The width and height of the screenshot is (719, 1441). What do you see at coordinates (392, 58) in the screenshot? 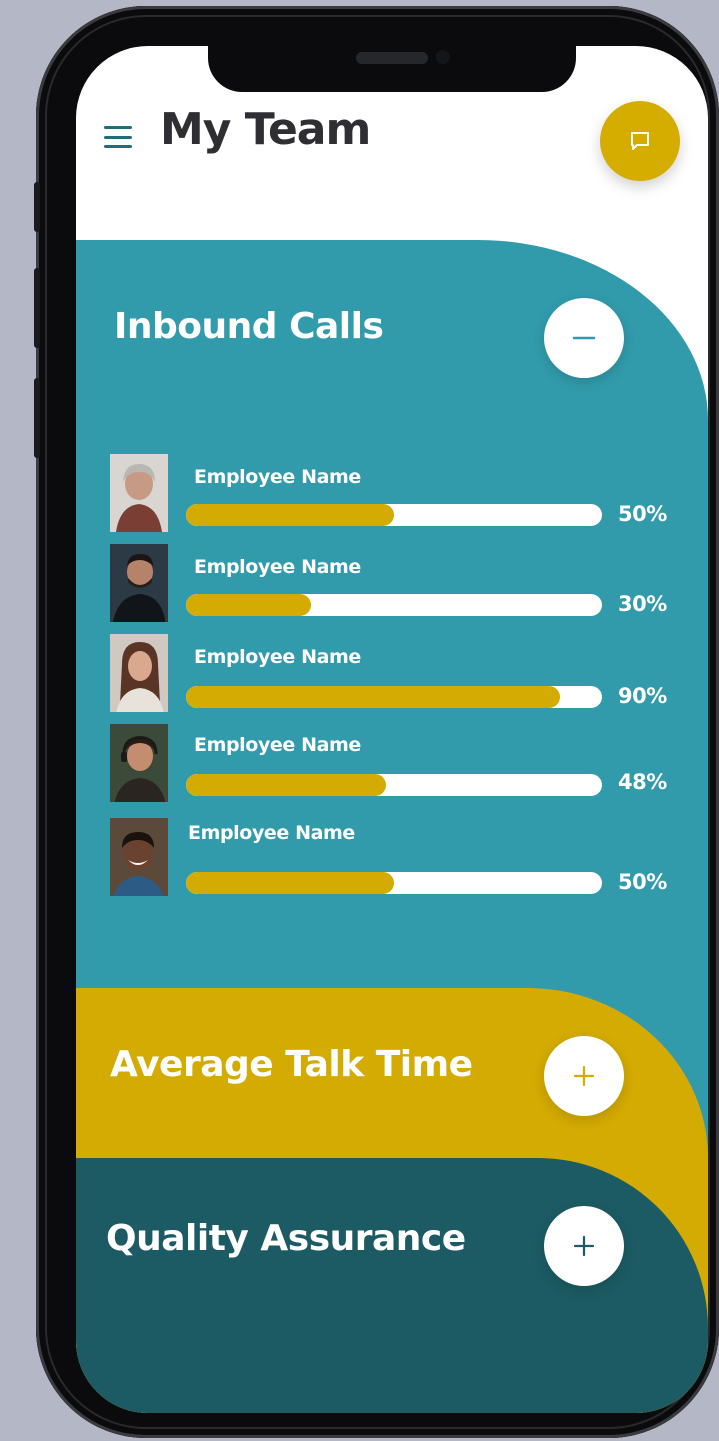
I see `speaker-grille` at bounding box center [392, 58].